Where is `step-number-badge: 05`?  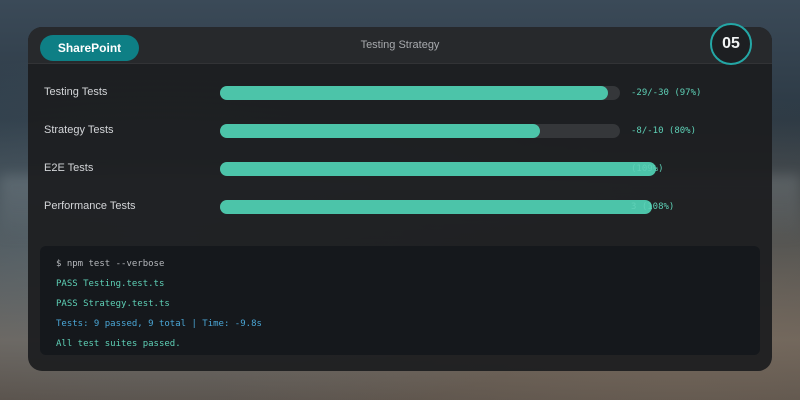
step-number-badge: 05 is located at coordinates (731, 44).